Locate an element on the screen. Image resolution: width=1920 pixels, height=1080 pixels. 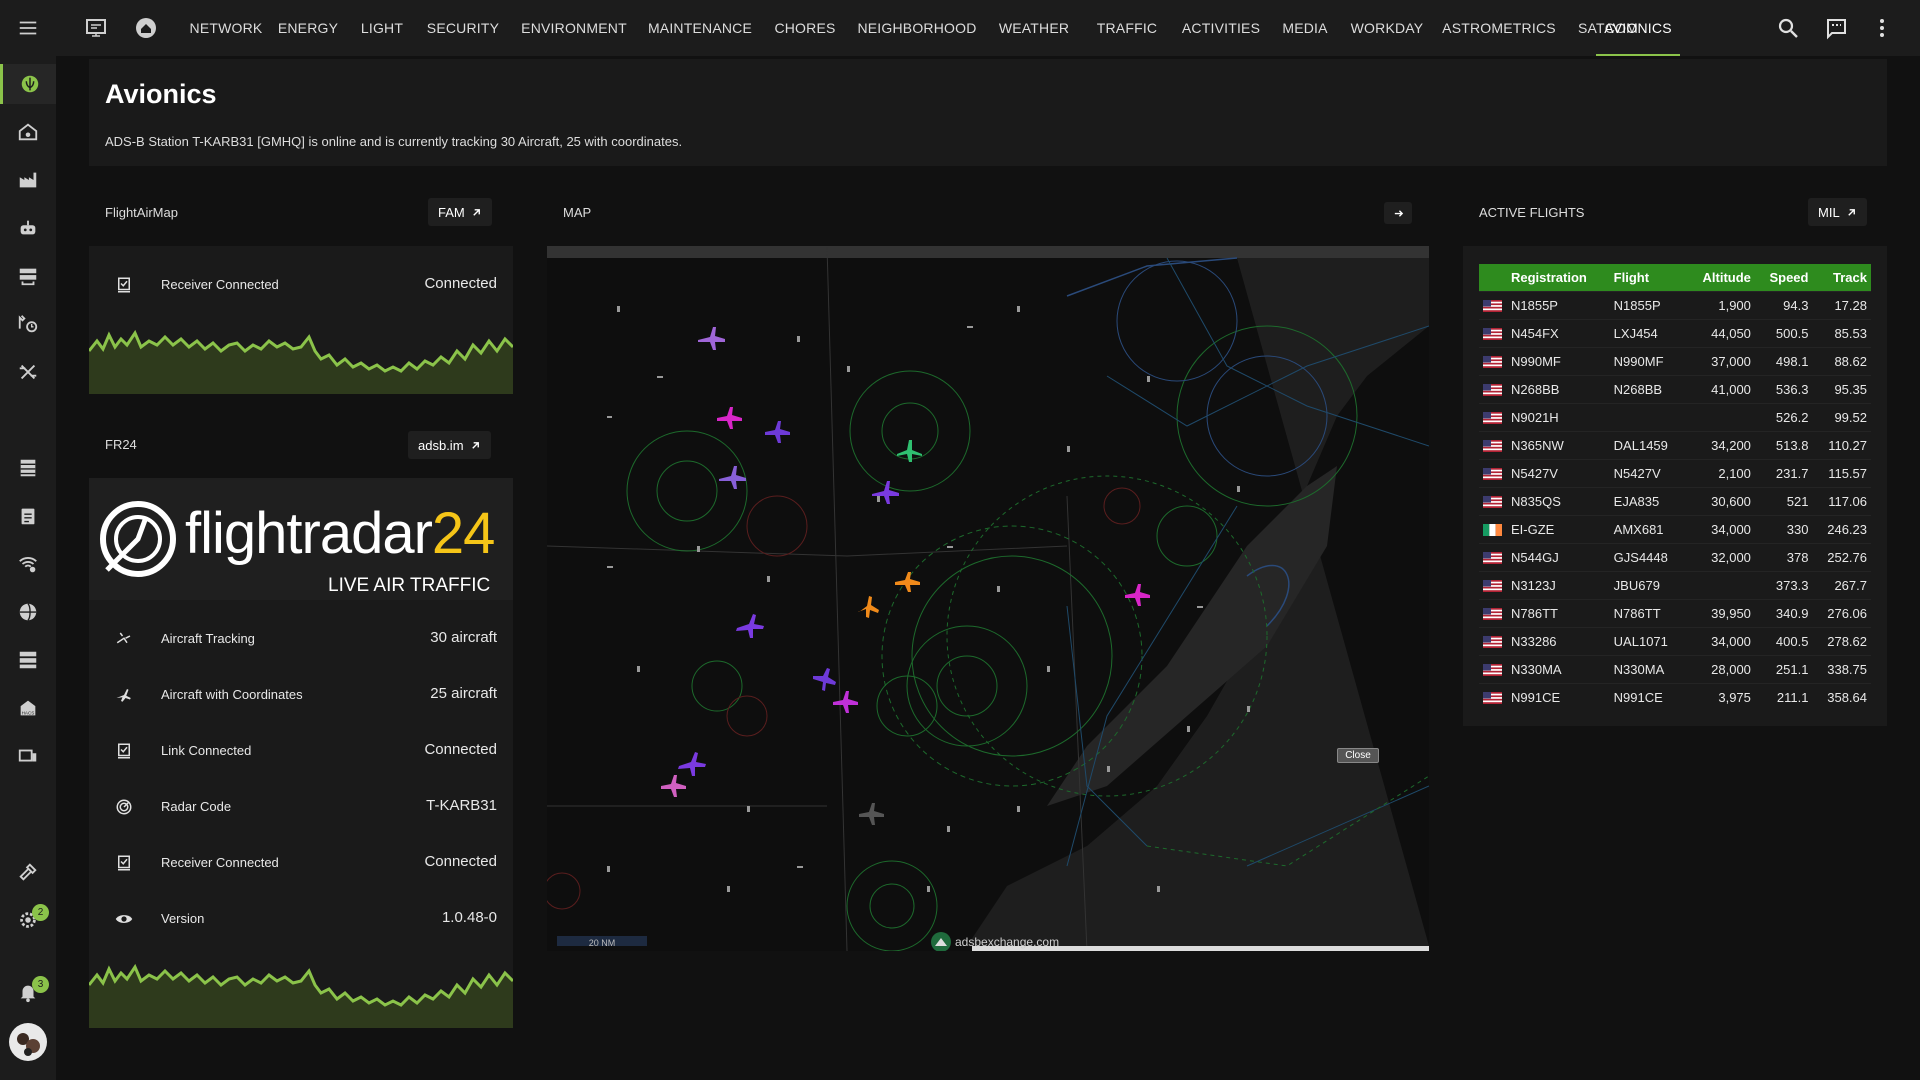
flight-cell: LXJ454 is located at coordinates (1647, 332).